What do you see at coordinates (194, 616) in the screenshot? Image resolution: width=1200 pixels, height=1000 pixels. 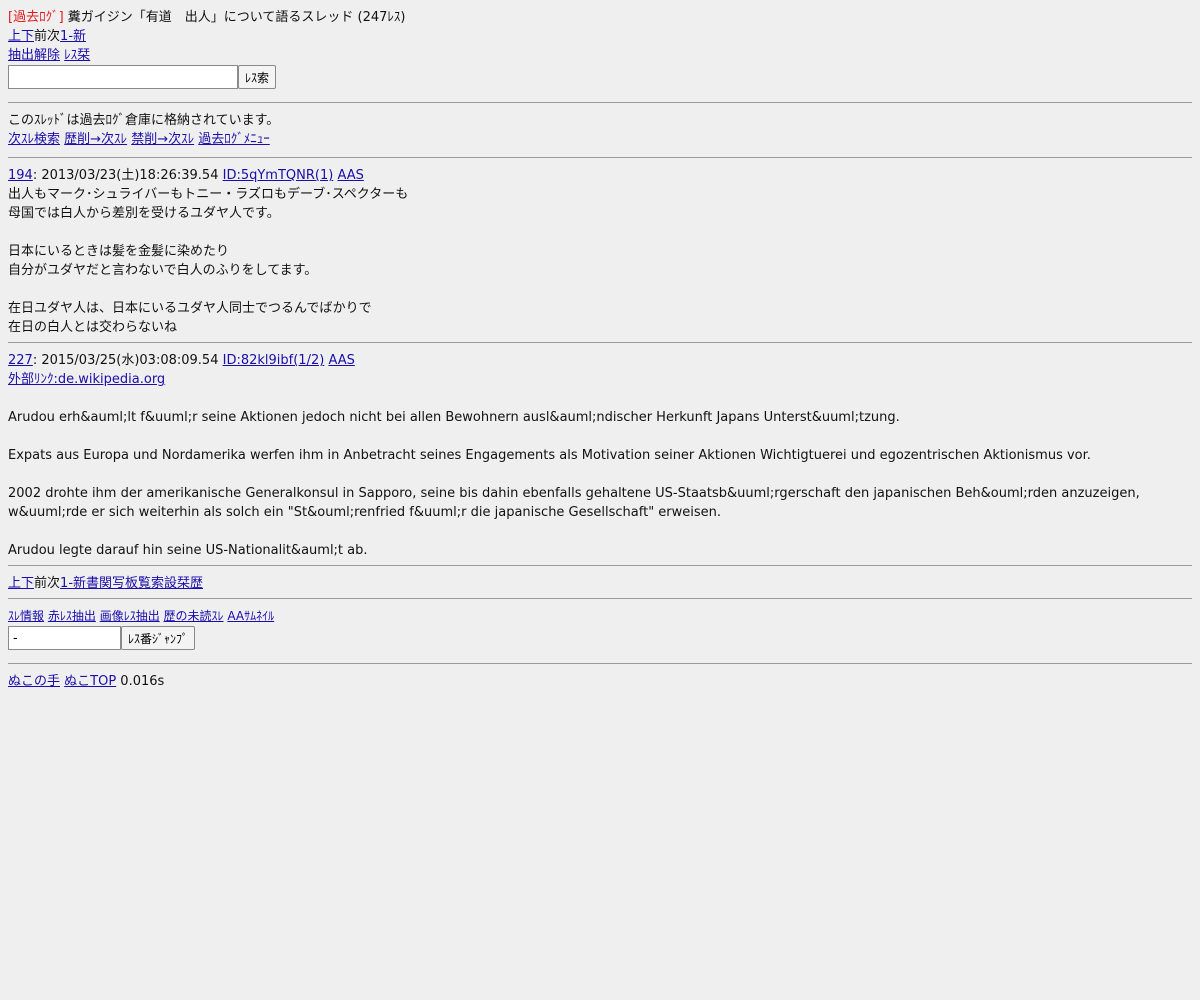 I see `unread-history-link: 歴の未読ｽﾚ` at bounding box center [194, 616].